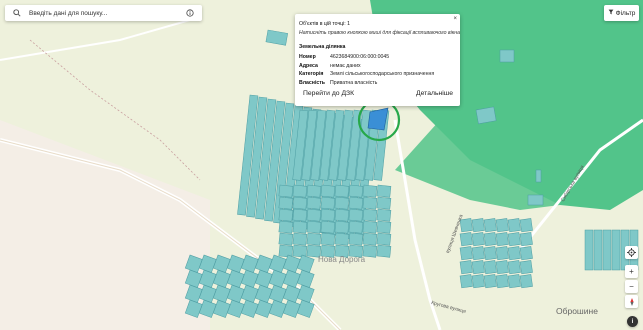 The height and width of the screenshot is (330, 643). What do you see at coordinates (631, 252) in the screenshot?
I see `locate-button` at bounding box center [631, 252].